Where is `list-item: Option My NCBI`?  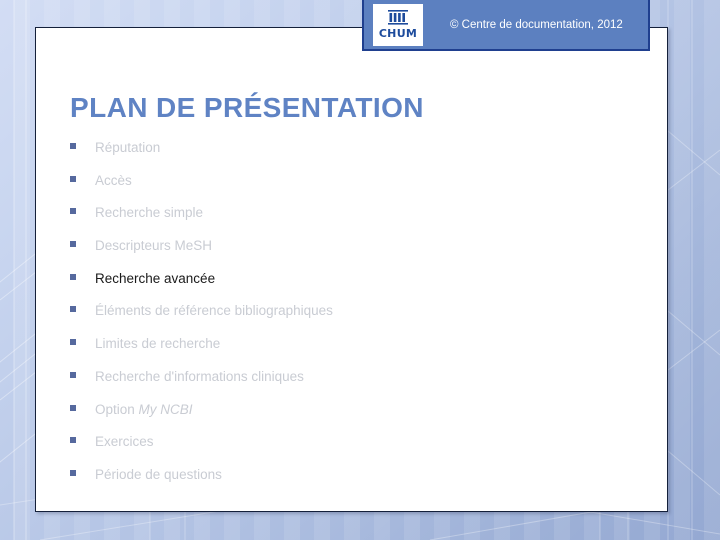
list-item: Option My NCBI is located at coordinates (350, 418).